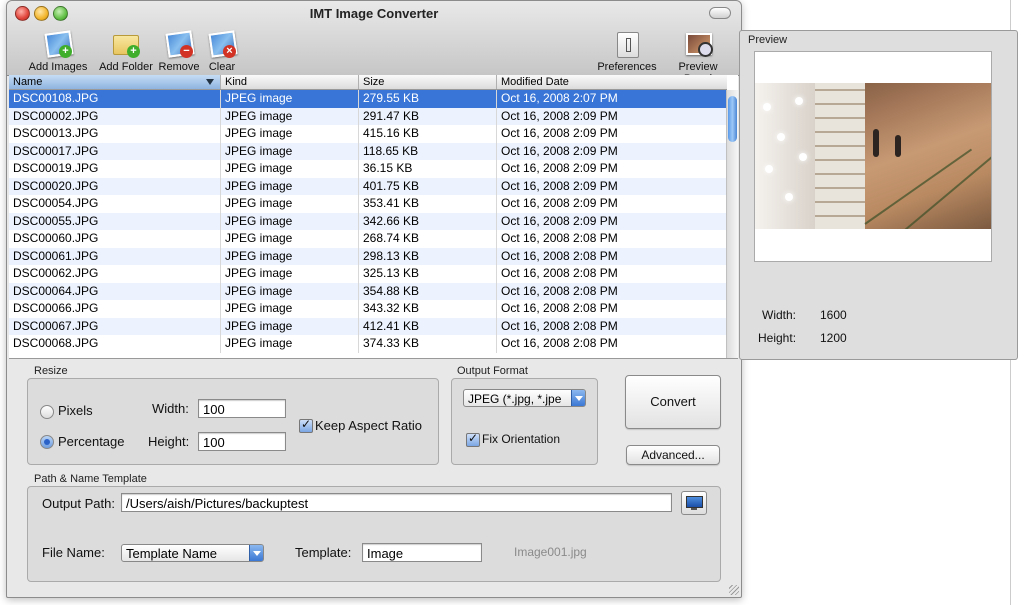 The height and width of the screenshot is (605, 1024). Describe the element at coordinates (115, 151) in the screenshot. I see `cell-name: DSC00017.JPG` at that location.